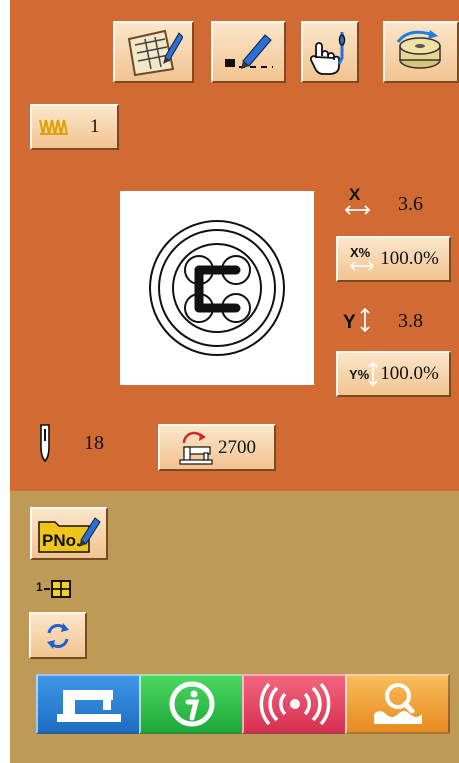 Image resolution: width=459 pixels, height=763 pixels. Describe the element at coordinates (409, 373) in the screenshot. I see `y-percent-value: 100.0%` at that location.